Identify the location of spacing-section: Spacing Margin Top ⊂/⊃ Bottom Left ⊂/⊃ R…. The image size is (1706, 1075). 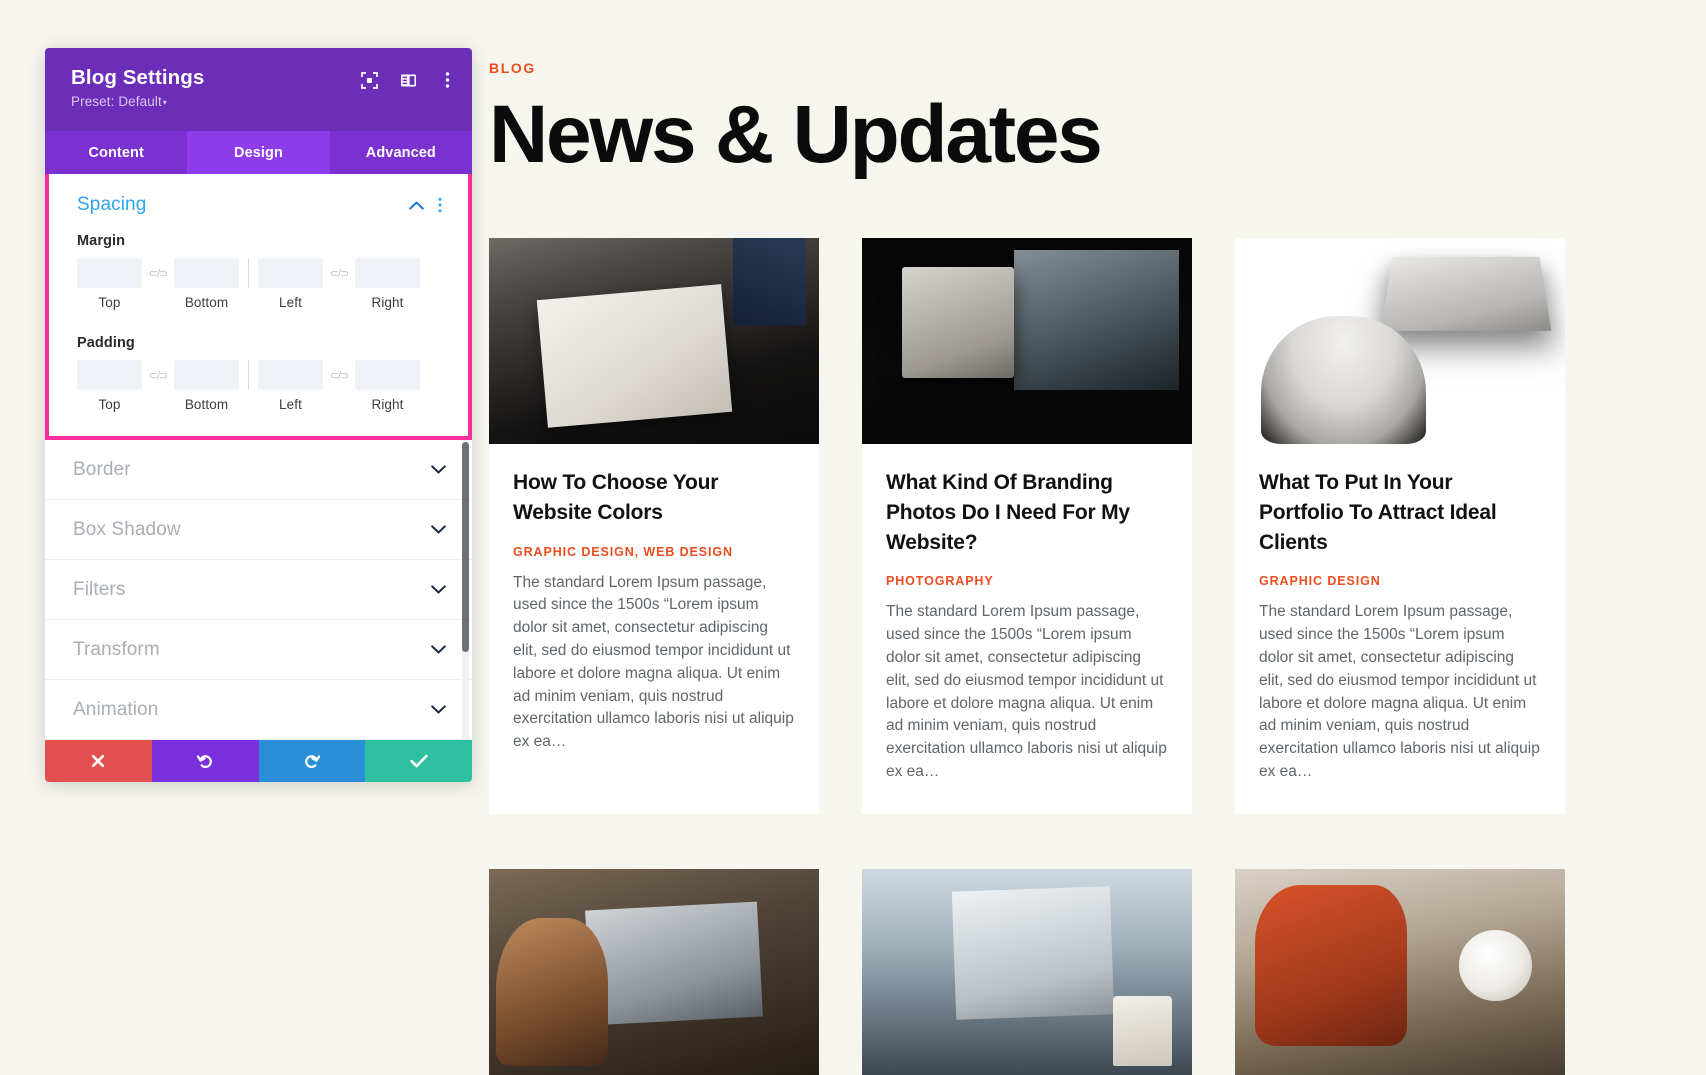
(258, 307).